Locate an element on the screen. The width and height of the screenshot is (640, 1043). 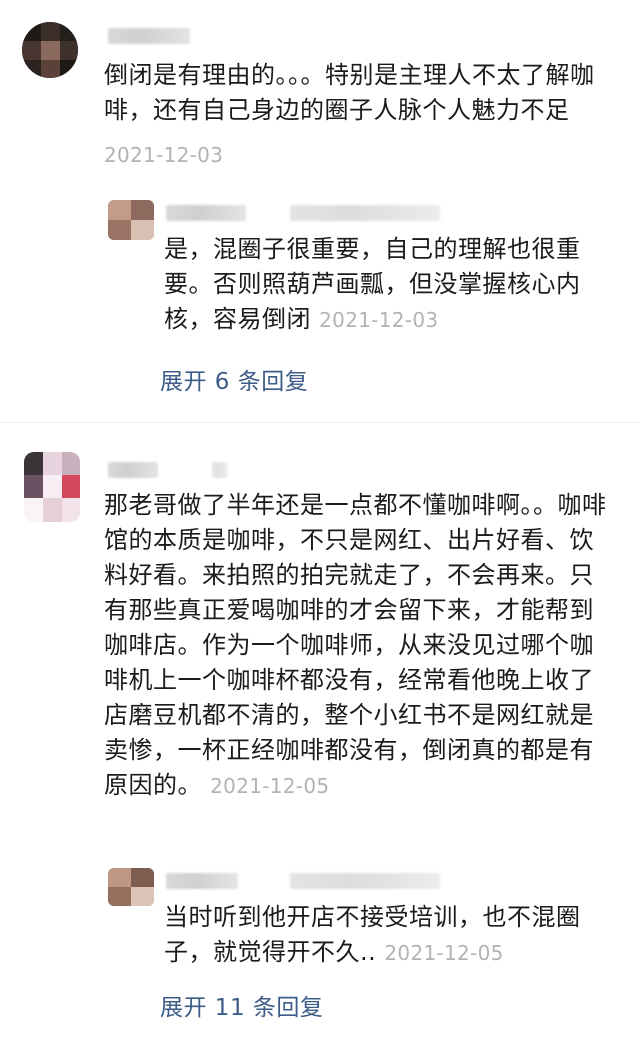
reply-text: 当时听到他开店不接受培训，也不混圈子，就觉得开不久.. 2021-12-05 is located at coordinates (389, 935).